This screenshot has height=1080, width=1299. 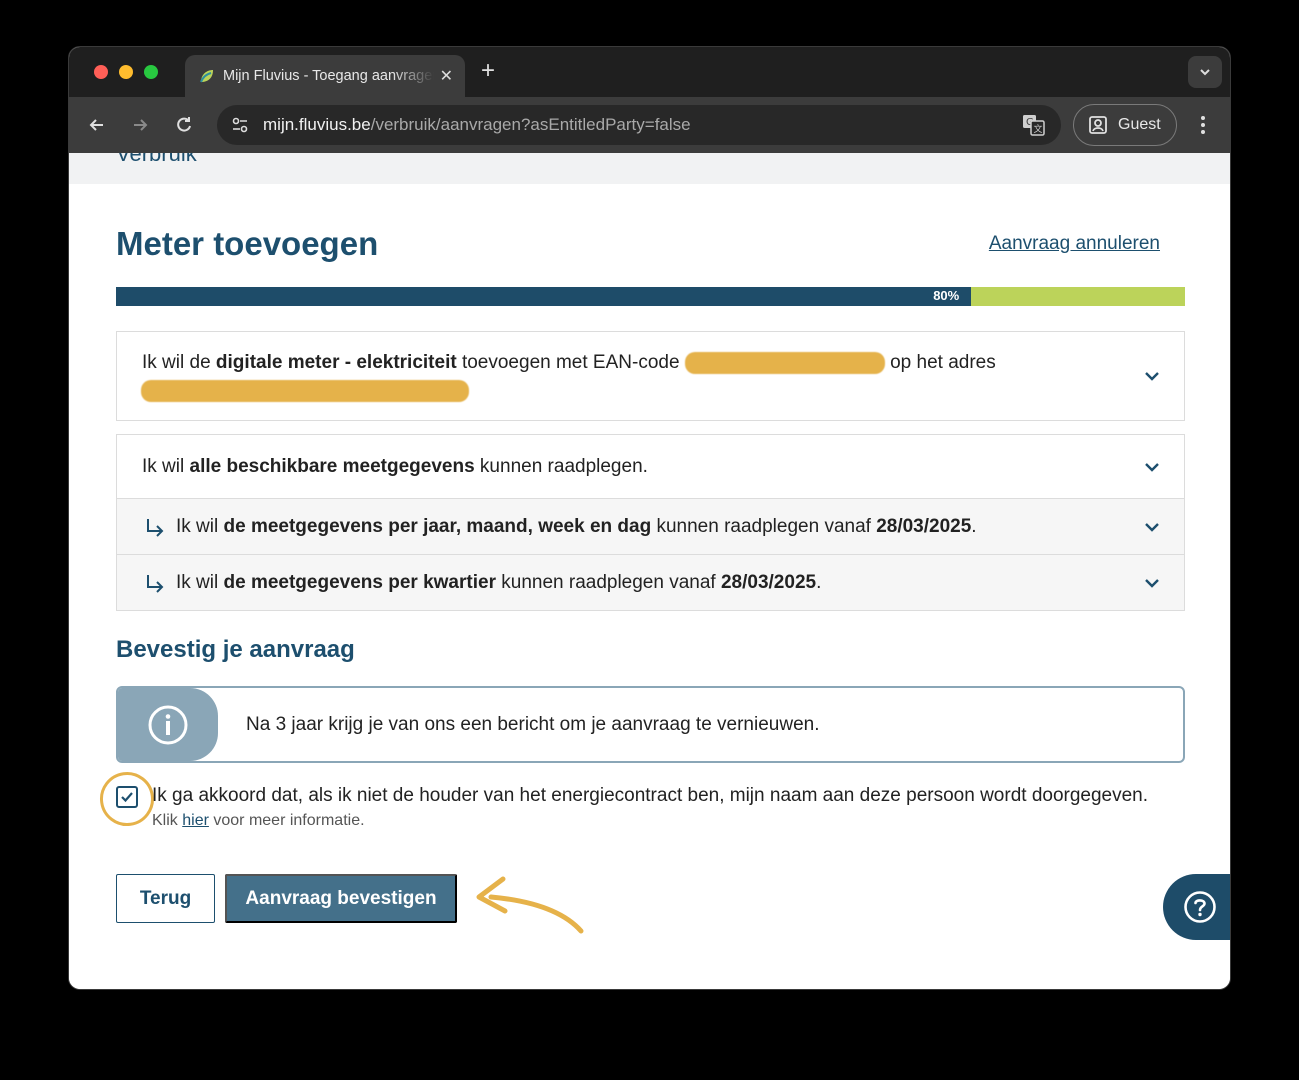 What do you see at coordinates (151, 72) in the screenshot?
I see `maximize-window-button` at bounding box center [151, 72].